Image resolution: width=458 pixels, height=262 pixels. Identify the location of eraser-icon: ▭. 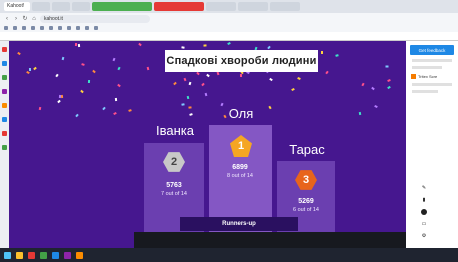
(424, 224).